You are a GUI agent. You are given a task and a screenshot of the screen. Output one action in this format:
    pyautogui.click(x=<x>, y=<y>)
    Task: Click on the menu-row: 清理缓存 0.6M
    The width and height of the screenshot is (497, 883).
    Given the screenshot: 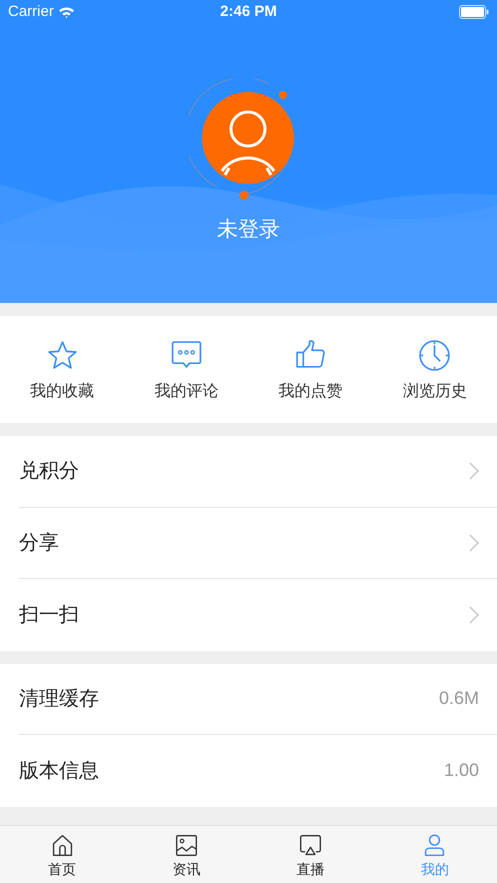 What is the action you would take?
    pyautogui.click(x=258, y=699)
    